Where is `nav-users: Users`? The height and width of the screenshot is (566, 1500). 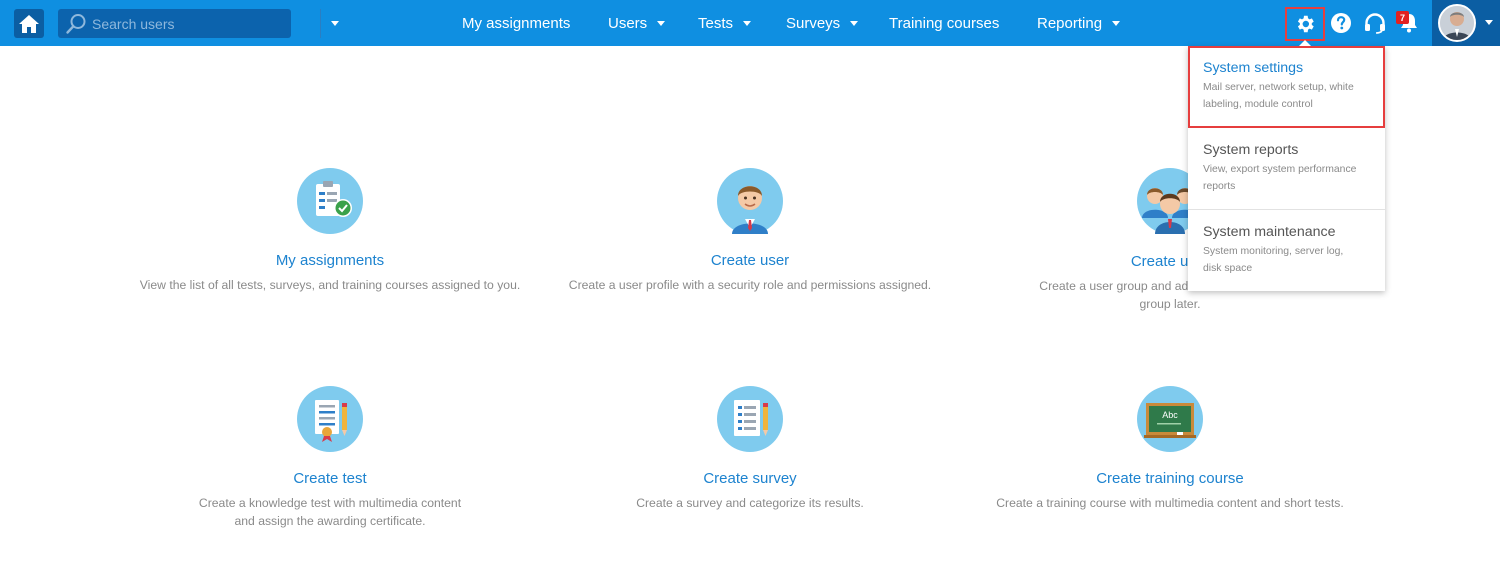 nav-users: Users is located at coordinates (637, 23).